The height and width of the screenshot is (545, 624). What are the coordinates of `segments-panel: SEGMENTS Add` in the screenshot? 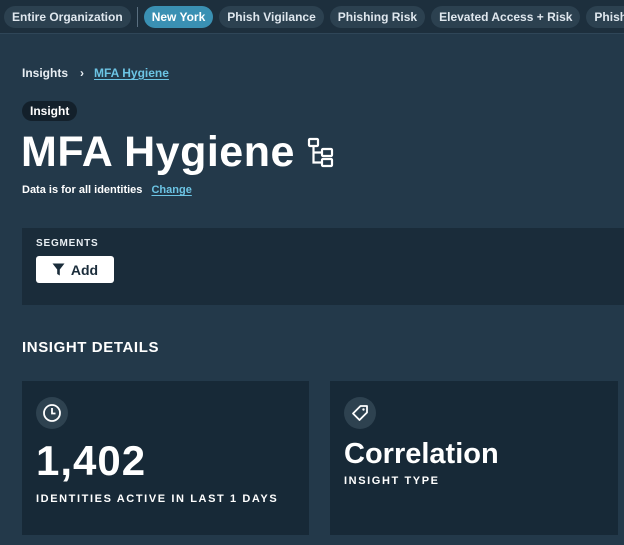 It's located at (323, 266).